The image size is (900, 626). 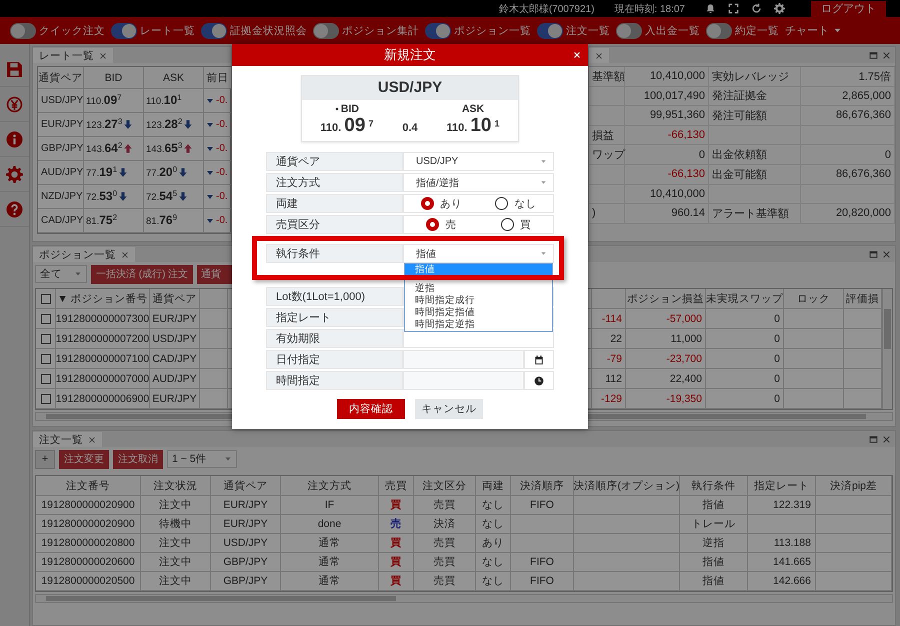 I want to click on dropdown-option: 逆指, so click(x=478, y=289).